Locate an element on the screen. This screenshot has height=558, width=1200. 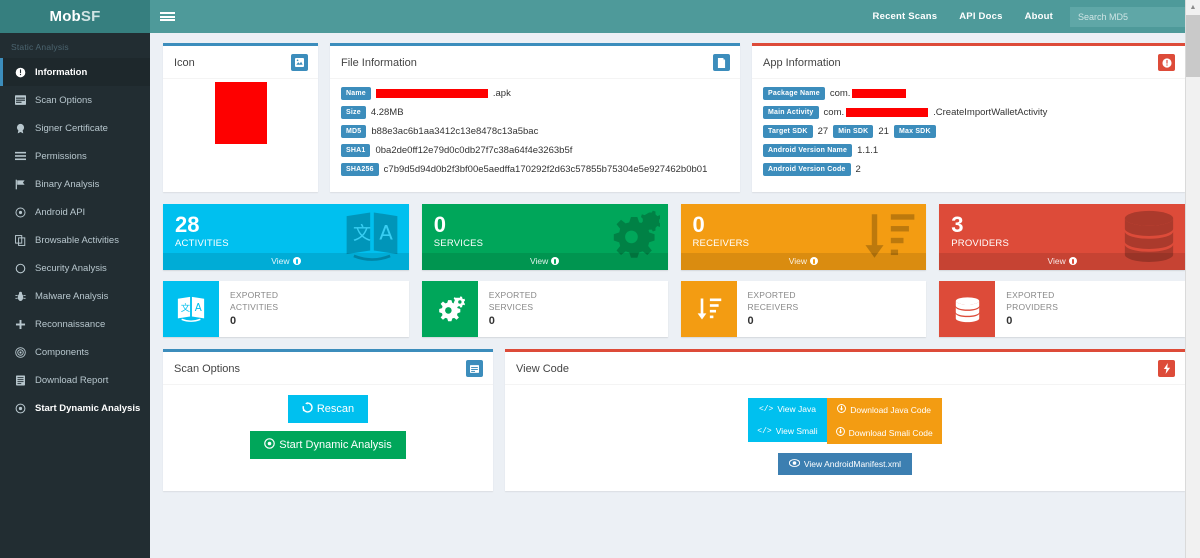
stat-box-activities: 文A 28 ACTIVITIES View is located at coordinates (286, 237).